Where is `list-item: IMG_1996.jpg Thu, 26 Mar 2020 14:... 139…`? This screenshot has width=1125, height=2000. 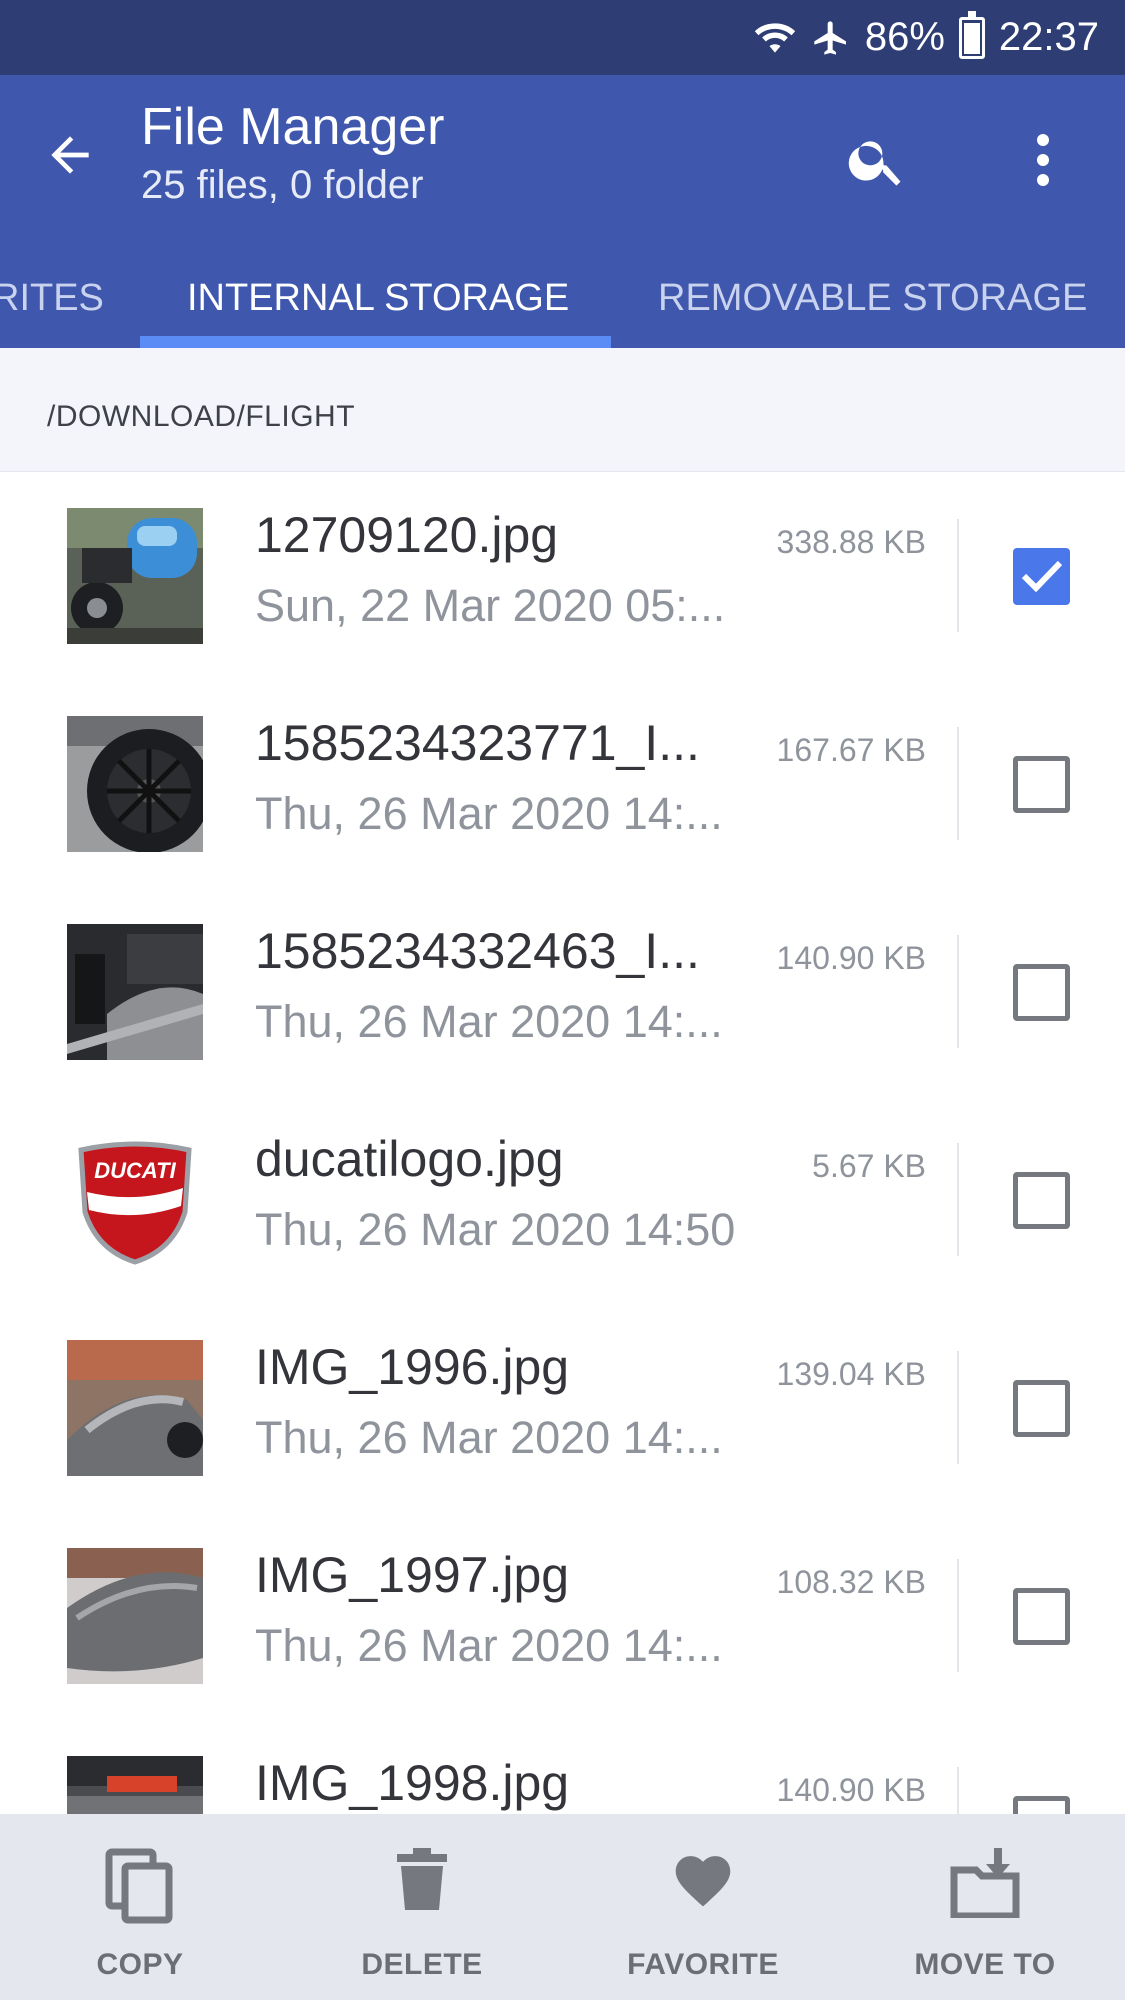 list-item: IMG_1996.jpg Thu, 26 Mar 2020 14:... 139… is located at coordinates (562, 1408).